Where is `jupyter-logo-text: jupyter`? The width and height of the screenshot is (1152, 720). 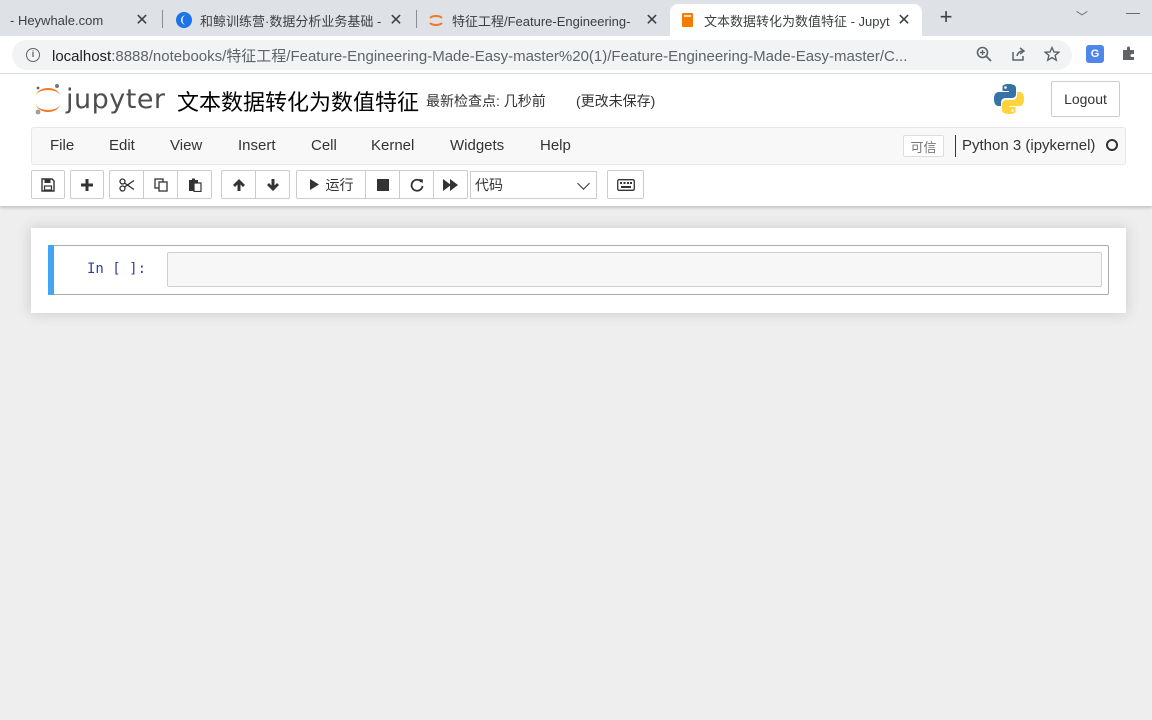 jupyter-logo-text: jupyter is located at coordinates (116, 99).